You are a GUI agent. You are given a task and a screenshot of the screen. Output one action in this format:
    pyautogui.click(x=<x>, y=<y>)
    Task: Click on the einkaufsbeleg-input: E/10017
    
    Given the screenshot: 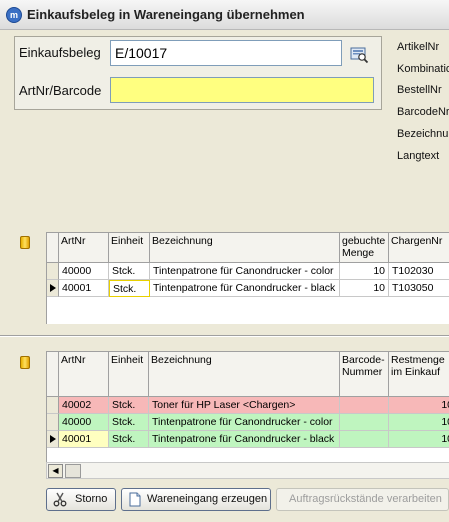 What is the action you would take?
    pyautogui.click(x=226, y=53)
    